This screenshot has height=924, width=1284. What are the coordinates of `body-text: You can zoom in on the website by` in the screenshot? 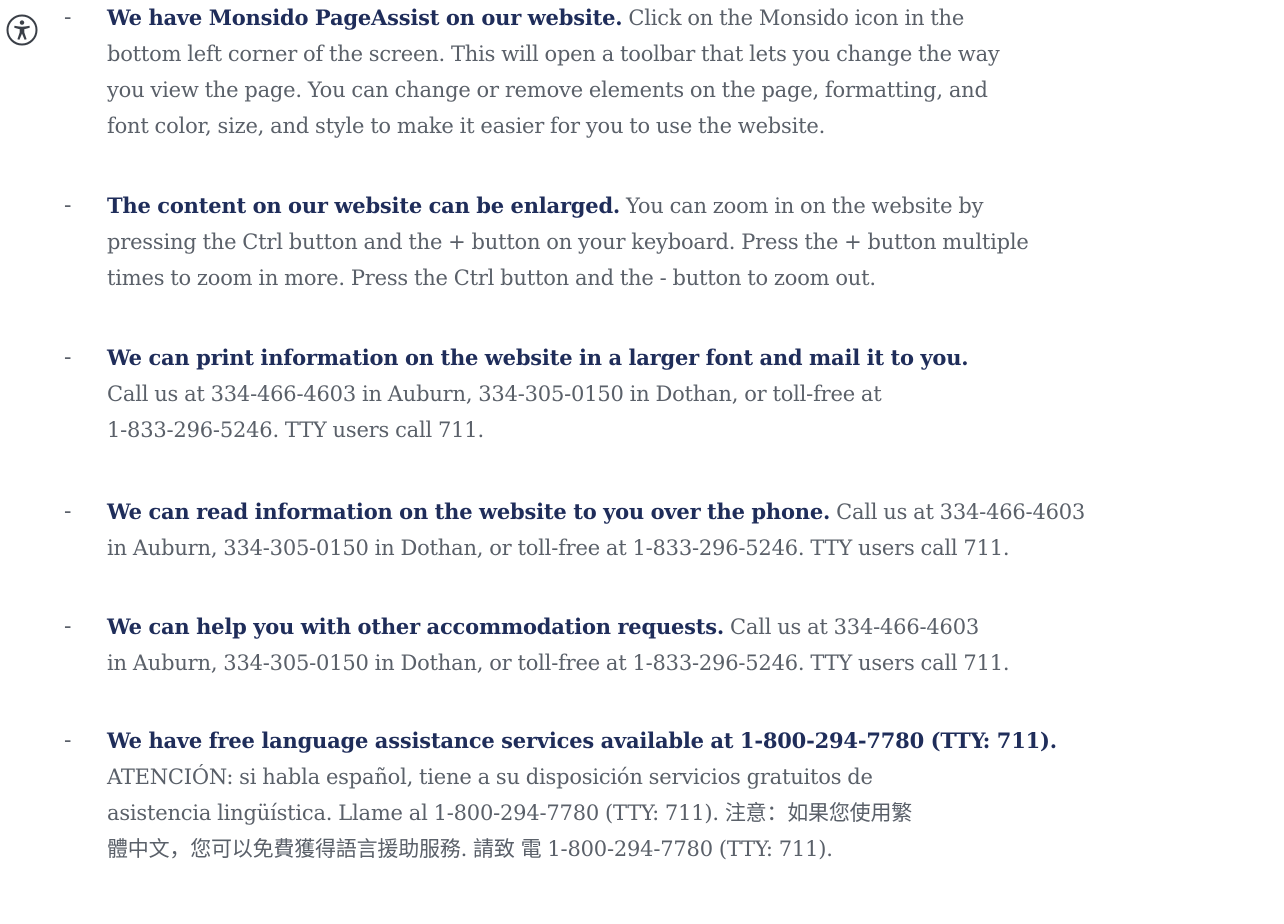 It's located at (805, 206).